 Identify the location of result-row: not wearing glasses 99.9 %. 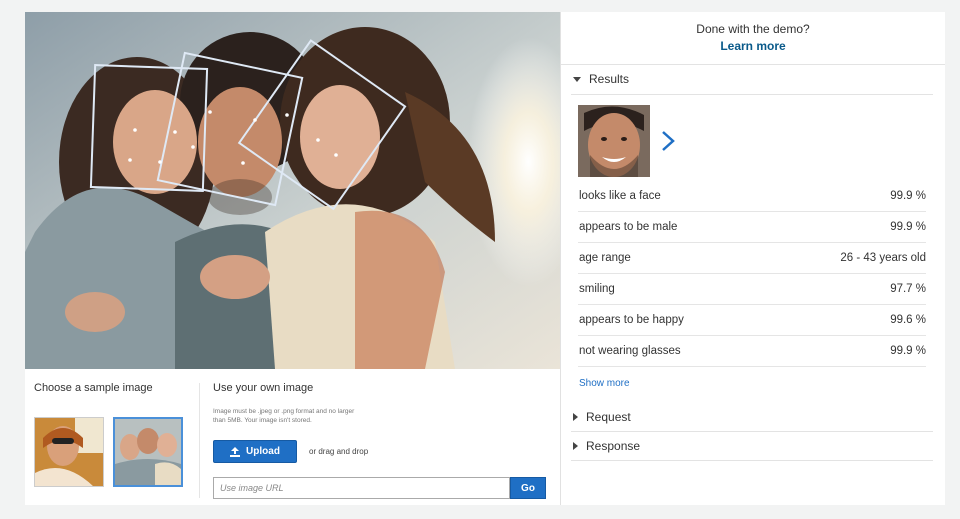
(752, 351).